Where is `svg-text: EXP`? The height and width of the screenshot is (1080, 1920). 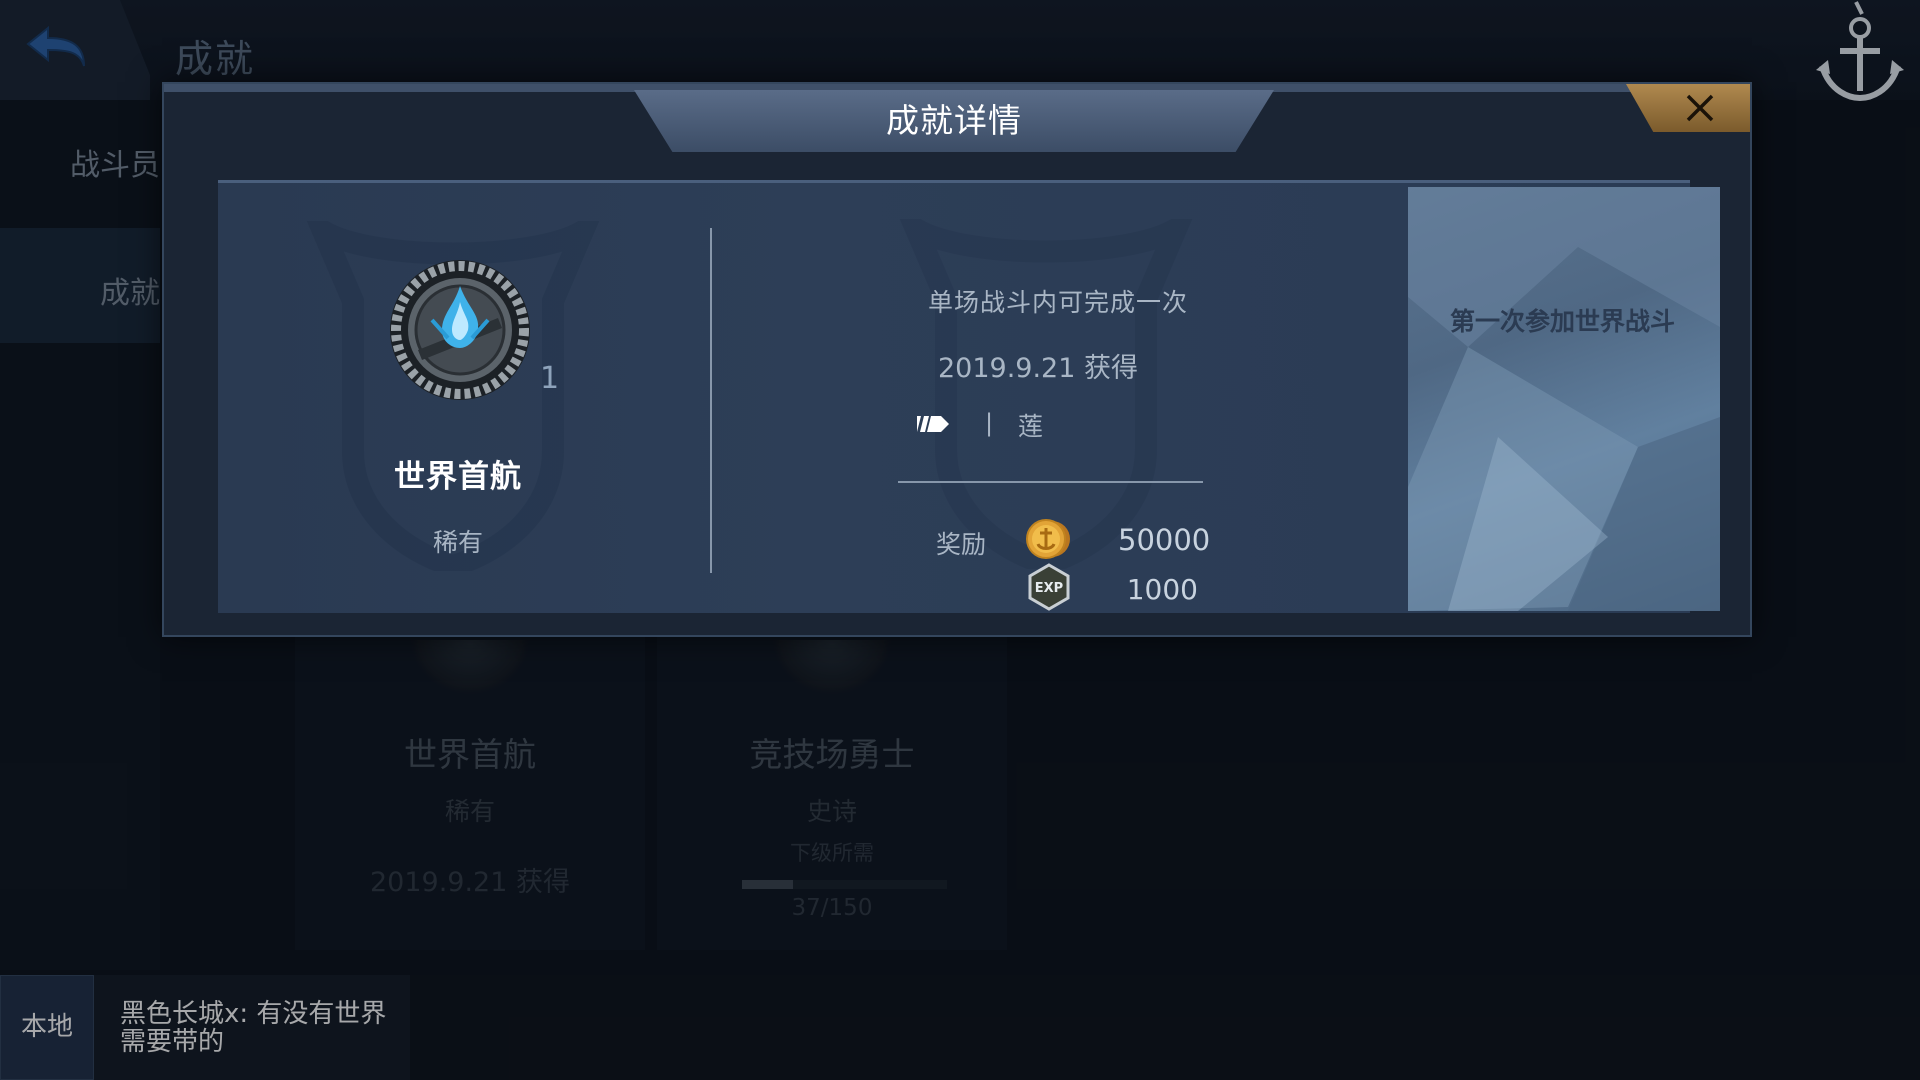
svg-text: EXP is located at coordinates (1049, 588).